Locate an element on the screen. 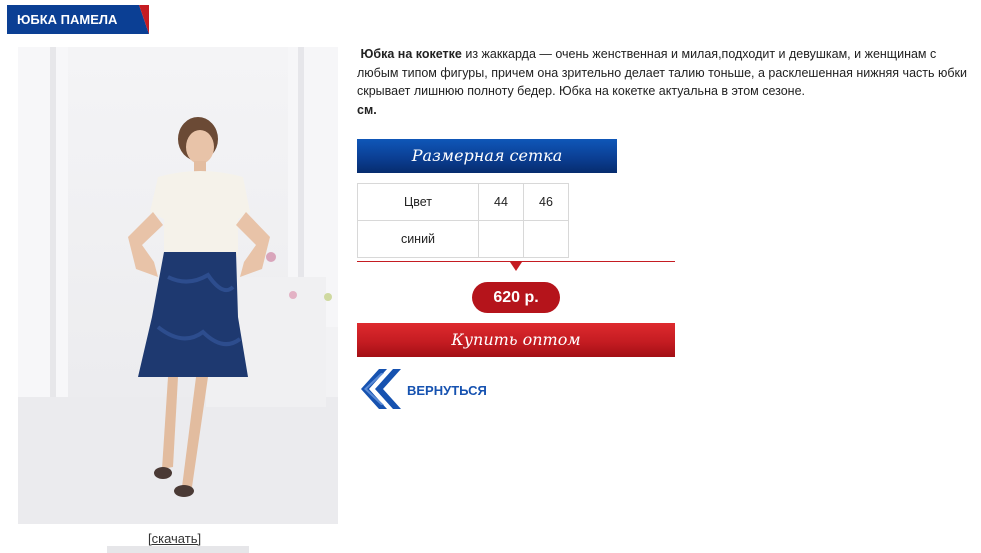  size-table-row: синий is located at coordinates (463, 239).